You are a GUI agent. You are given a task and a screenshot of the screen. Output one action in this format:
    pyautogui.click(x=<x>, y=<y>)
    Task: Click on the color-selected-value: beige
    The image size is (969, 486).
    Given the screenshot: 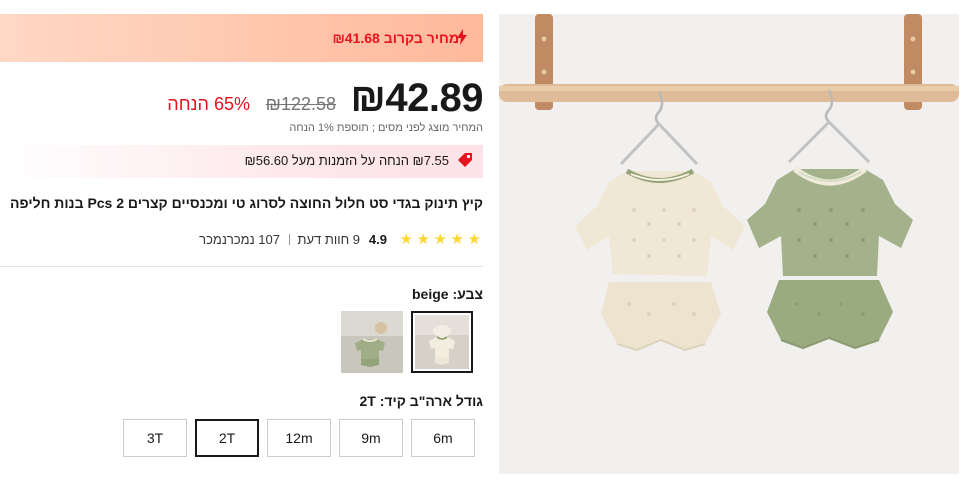 What is the action you would take?
    pyautogui.click(x=430, y=294)
    